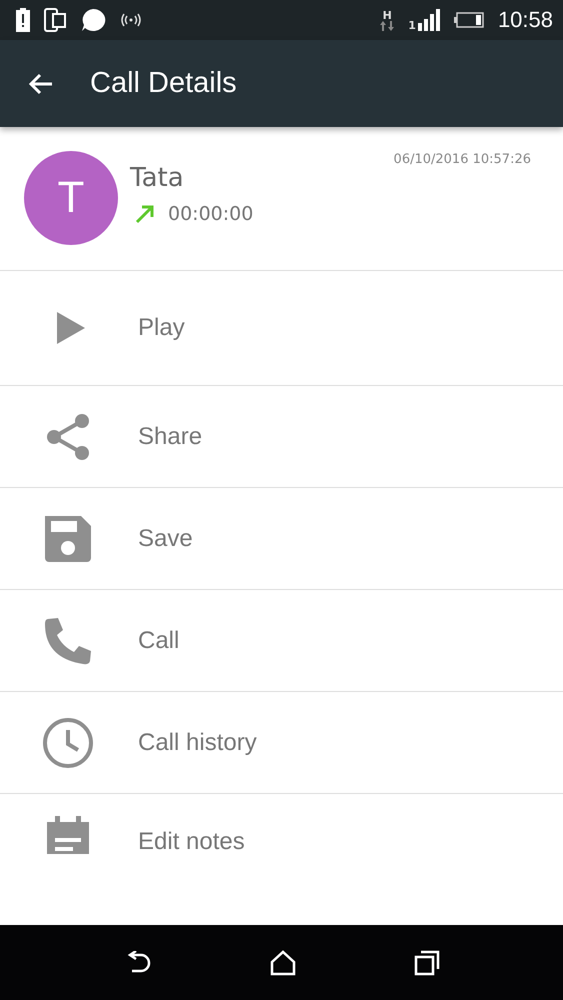  What do you see at coordinates (427, 963) in the screenshot?
I see `recent-apps-icon` at bounding box center [427, 963].